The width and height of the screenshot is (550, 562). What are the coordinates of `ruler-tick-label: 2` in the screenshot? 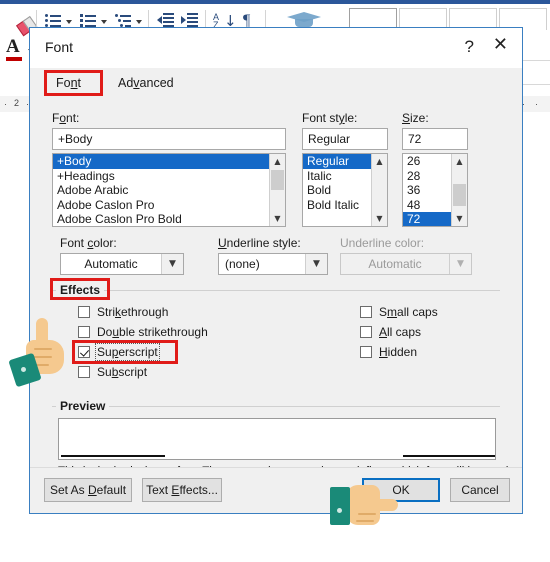 It's located at (17, 103).